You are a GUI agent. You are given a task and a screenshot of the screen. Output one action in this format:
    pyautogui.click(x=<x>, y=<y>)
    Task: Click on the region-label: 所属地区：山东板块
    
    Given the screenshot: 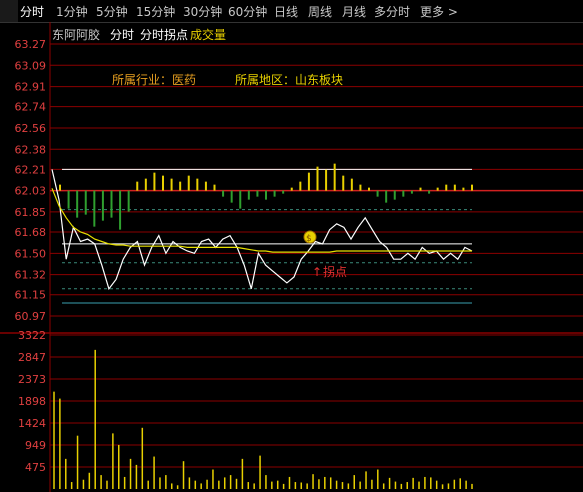 What is the action you would take?
    pyautogui.click(x=289, y=80)
    